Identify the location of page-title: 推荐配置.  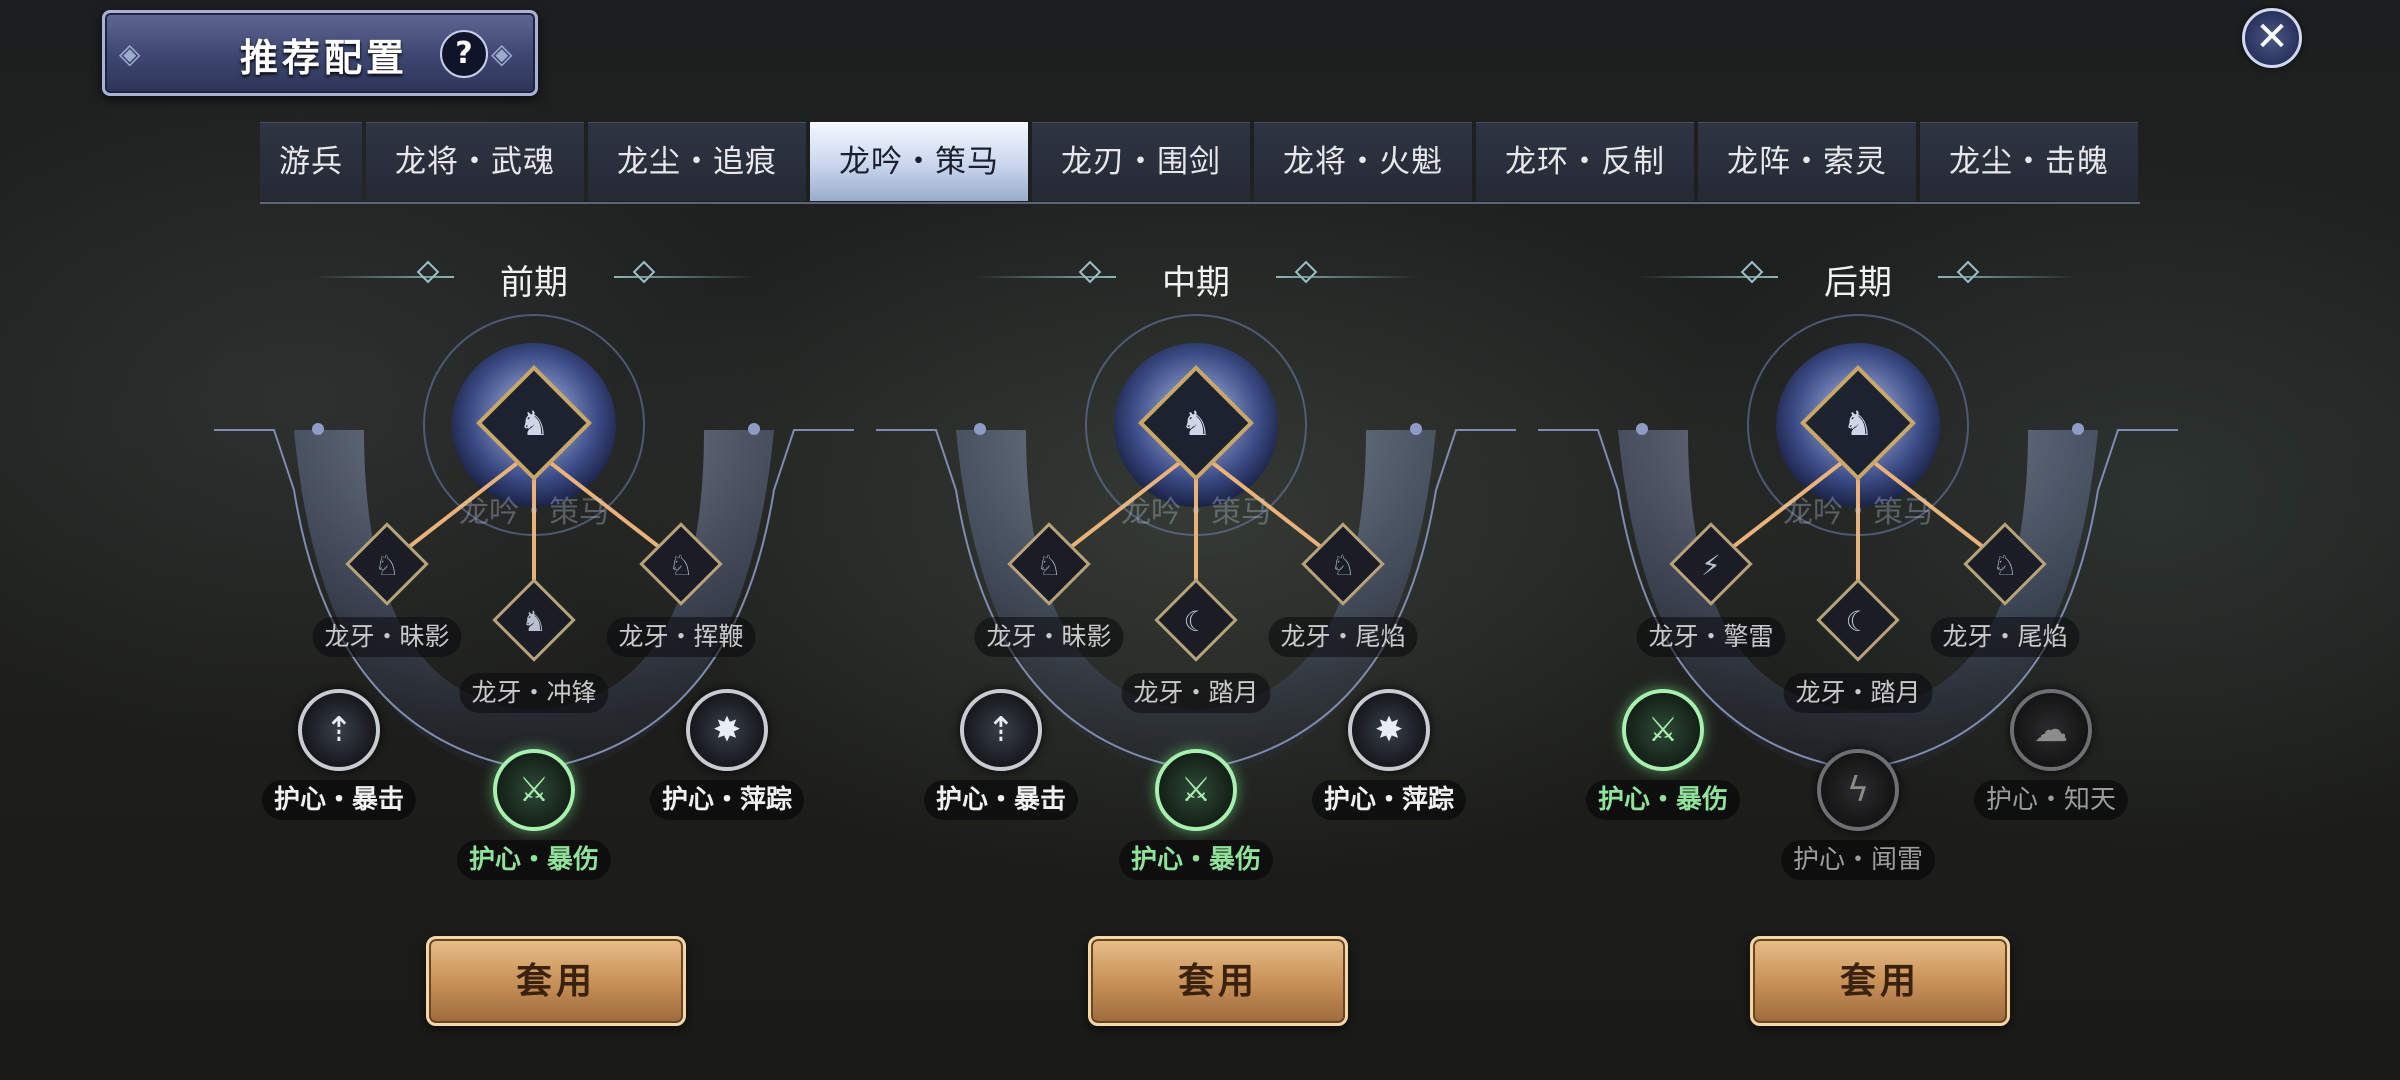
(324, 57).